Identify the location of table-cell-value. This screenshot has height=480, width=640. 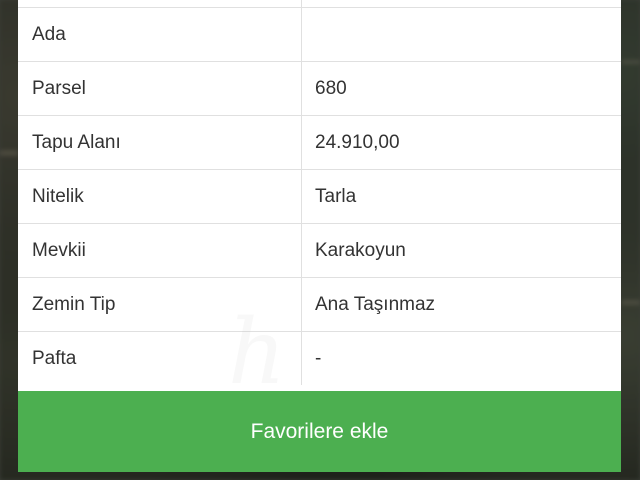
(461, 3).